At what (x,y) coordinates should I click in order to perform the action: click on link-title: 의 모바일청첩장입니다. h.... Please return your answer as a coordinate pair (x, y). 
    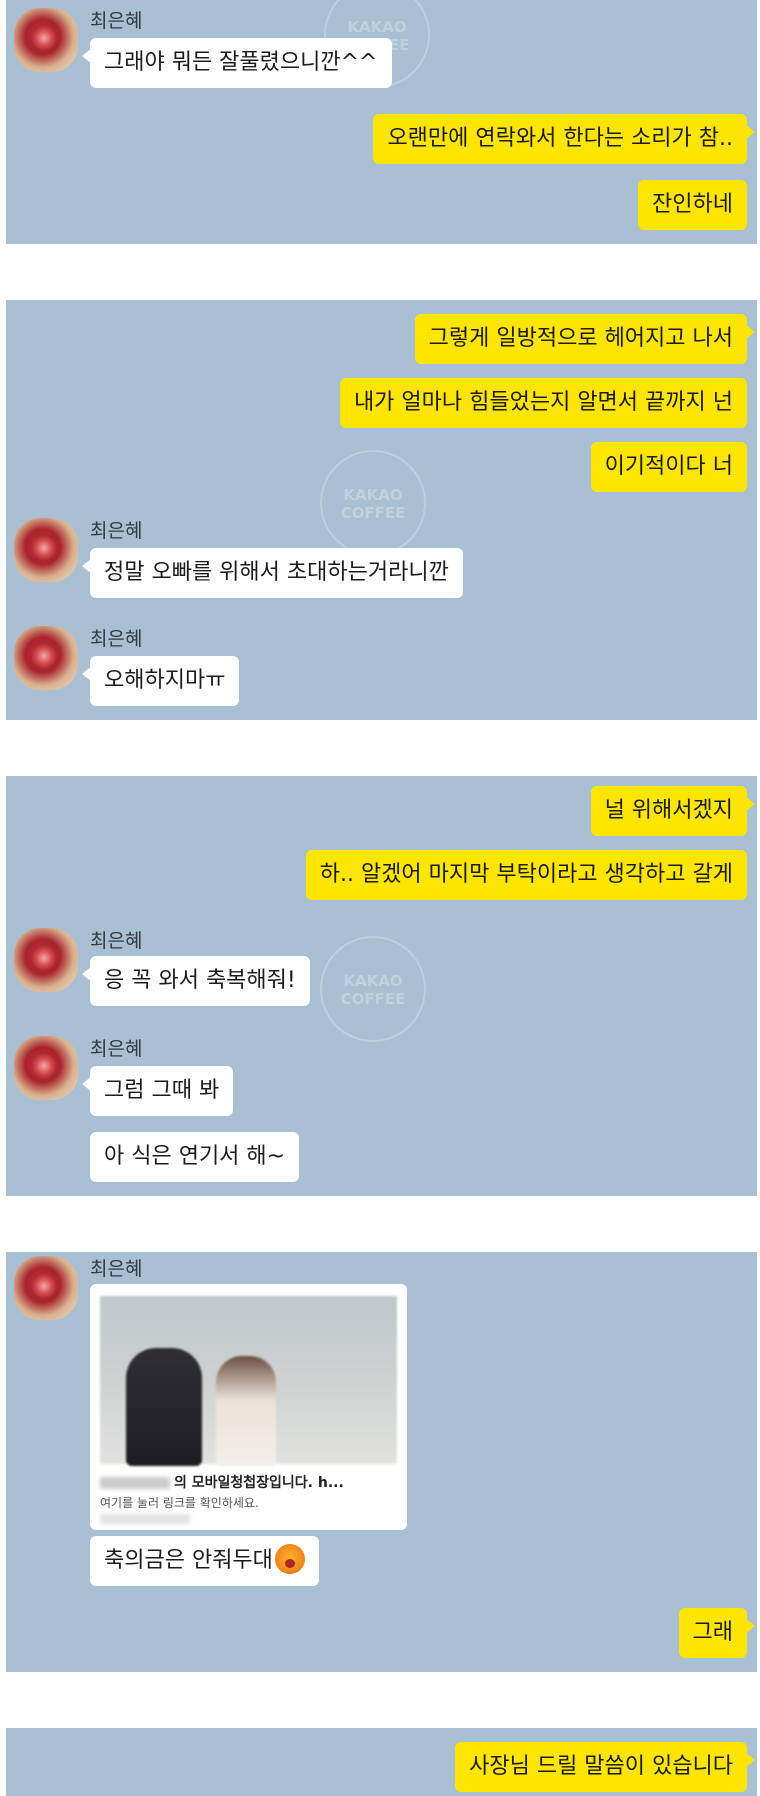
    Looking at the image, I should click on (222, 1482).